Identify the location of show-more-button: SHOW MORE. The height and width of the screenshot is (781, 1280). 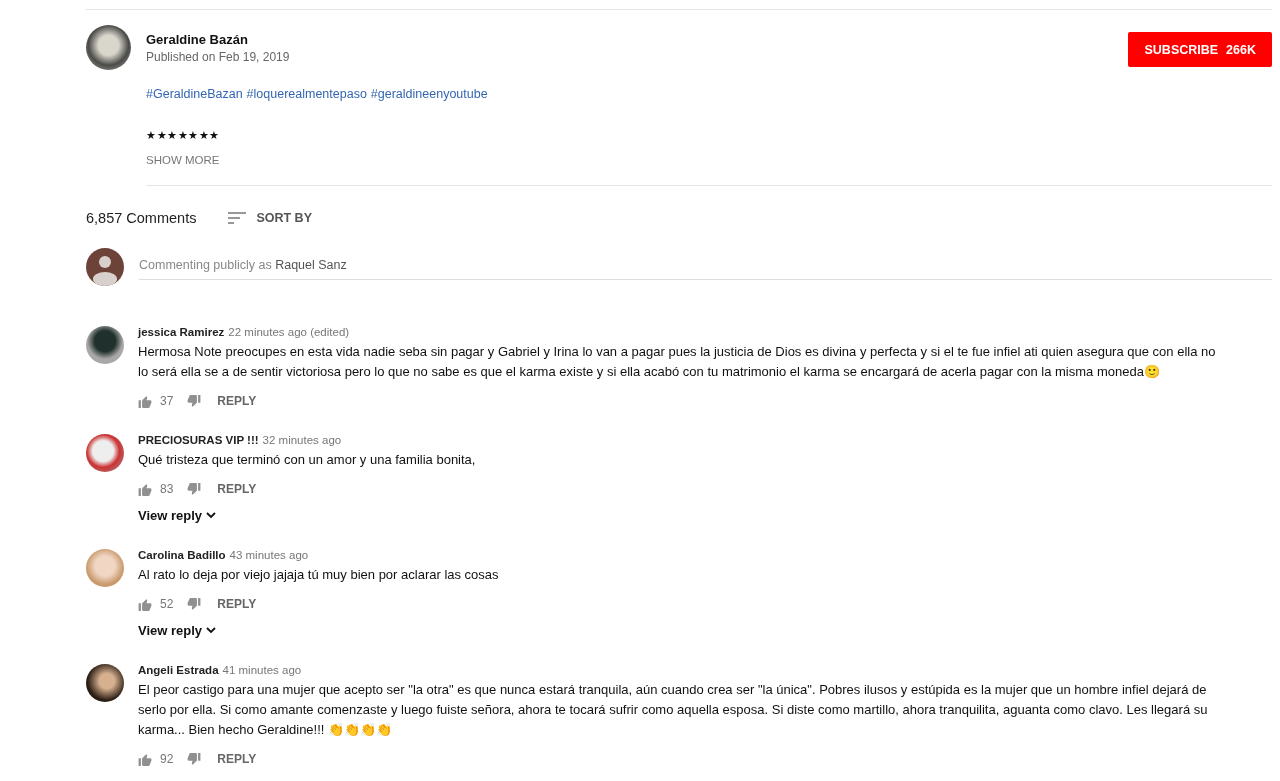
(709, 160).